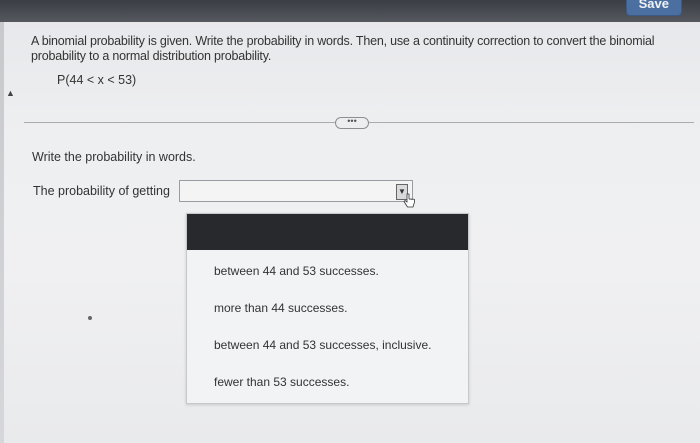 The width and height of the screenshot is (700, 443). I want to click on answer-label: The probability of getting, so click(101, 191).